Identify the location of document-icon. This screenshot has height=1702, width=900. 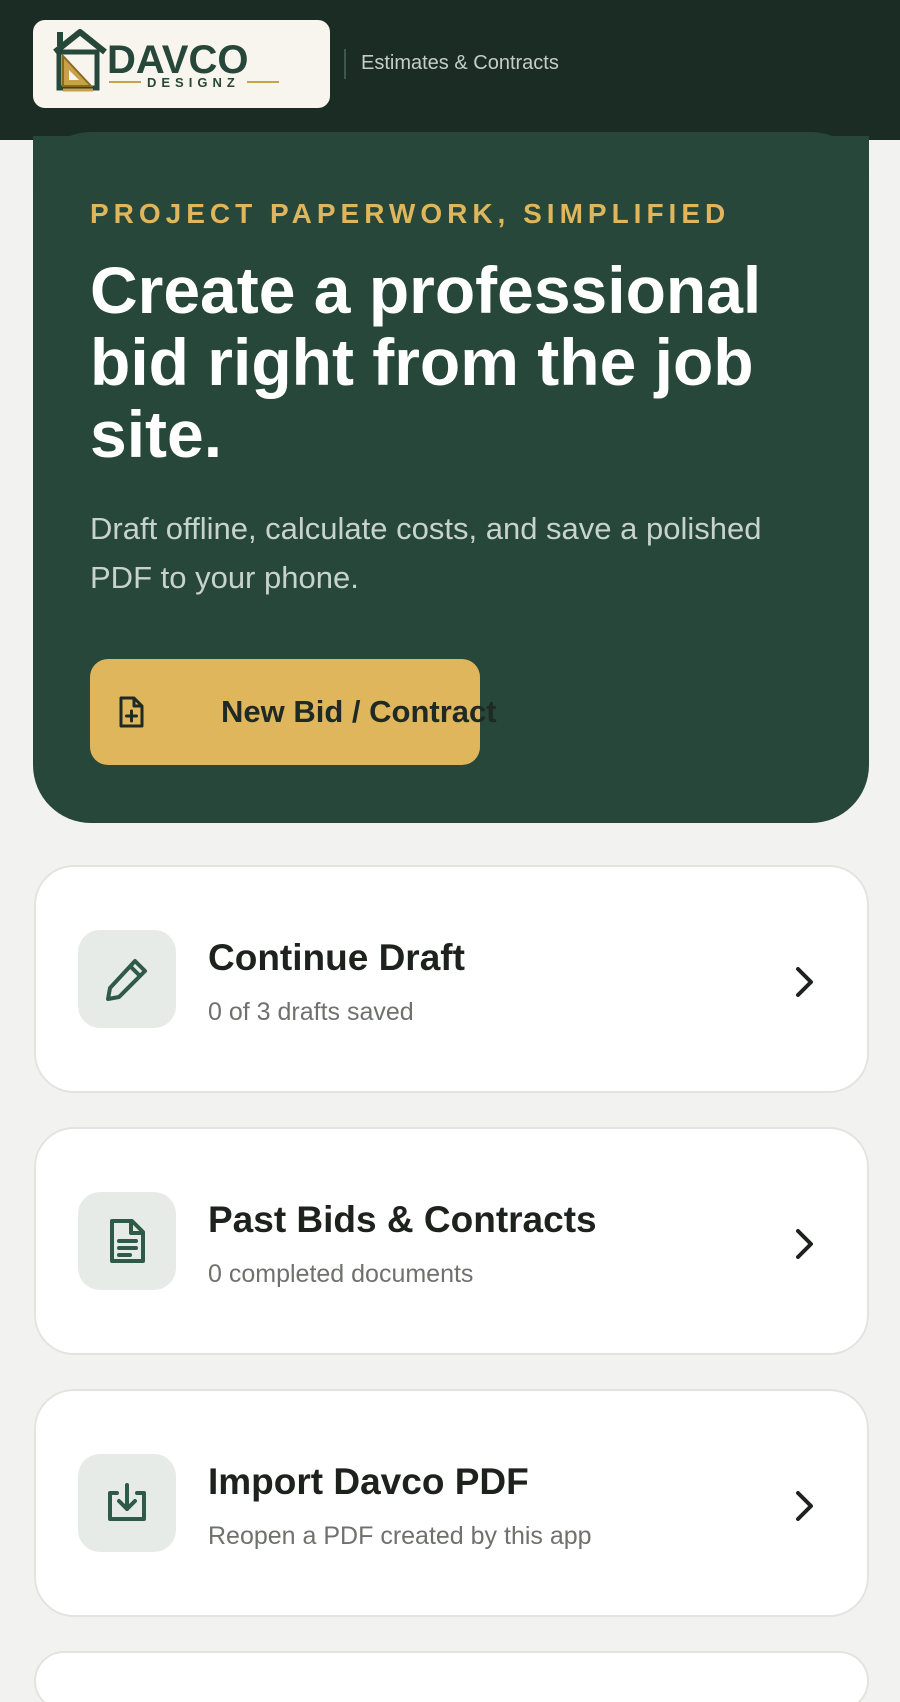
(127, 1241).